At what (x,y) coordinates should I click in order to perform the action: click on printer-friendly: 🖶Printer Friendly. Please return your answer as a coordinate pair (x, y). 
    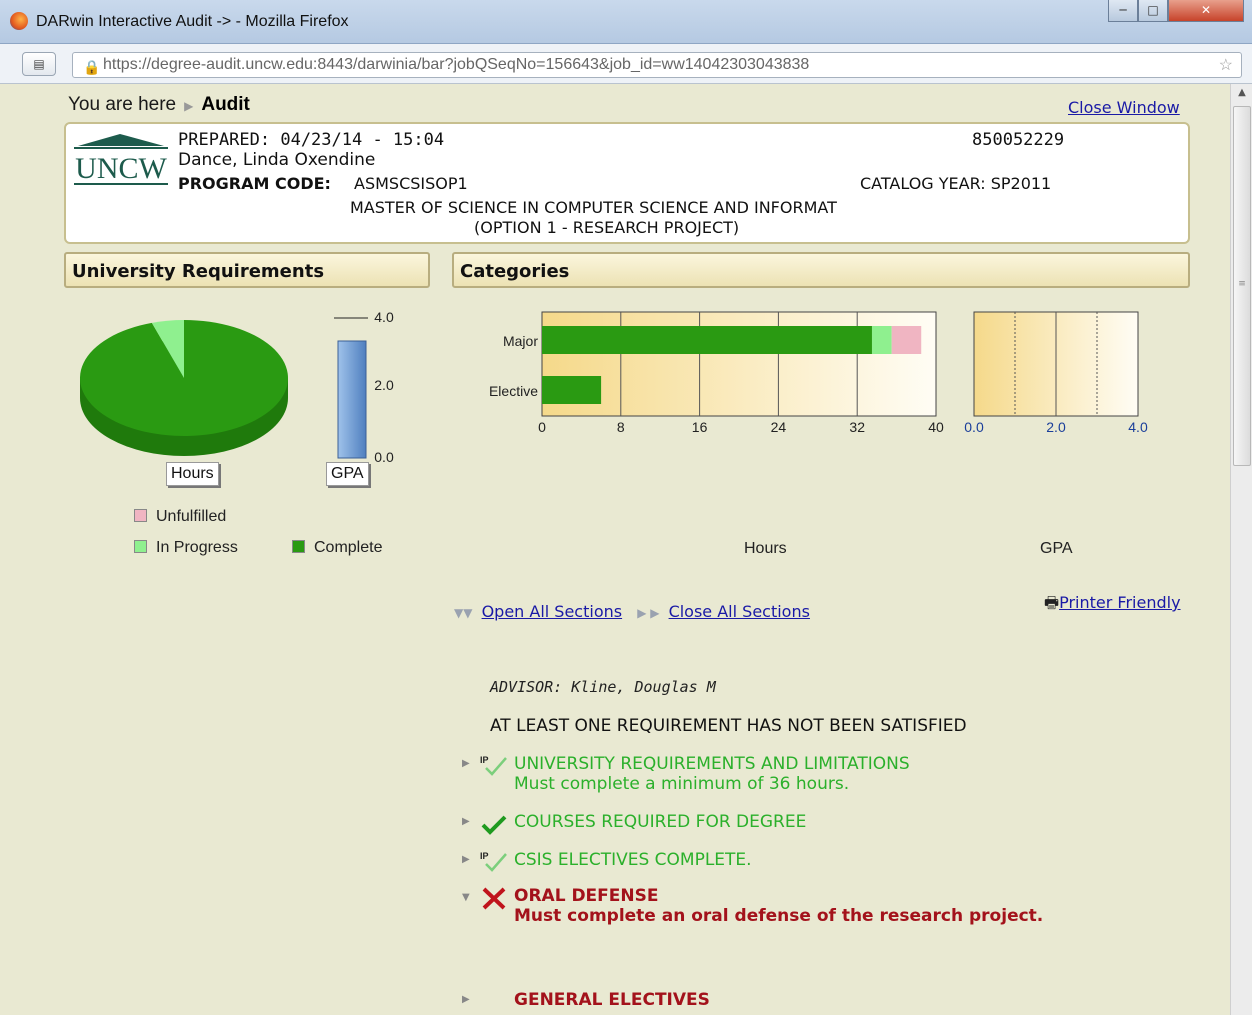
    Looking at the image, I should click on (1112, 605).